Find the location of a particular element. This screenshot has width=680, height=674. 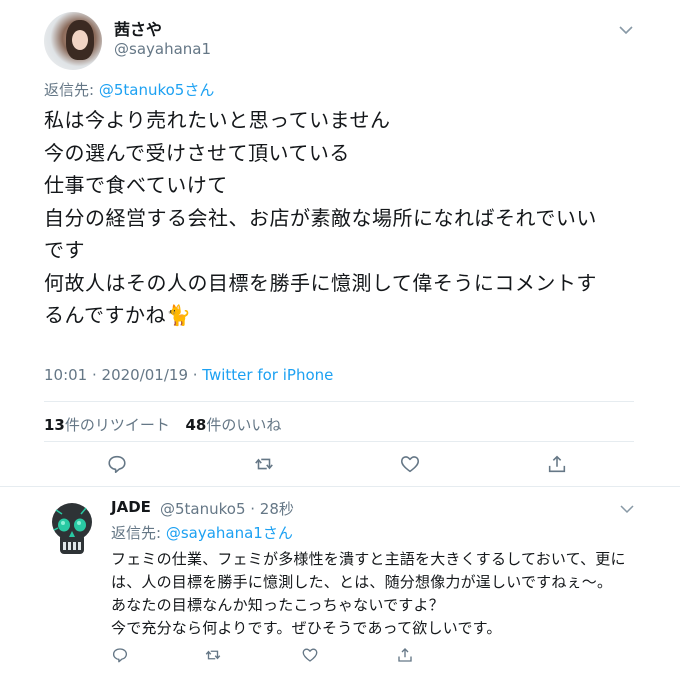

retweets-stat: 13件のリツイート is located at coordinates (107, 425).